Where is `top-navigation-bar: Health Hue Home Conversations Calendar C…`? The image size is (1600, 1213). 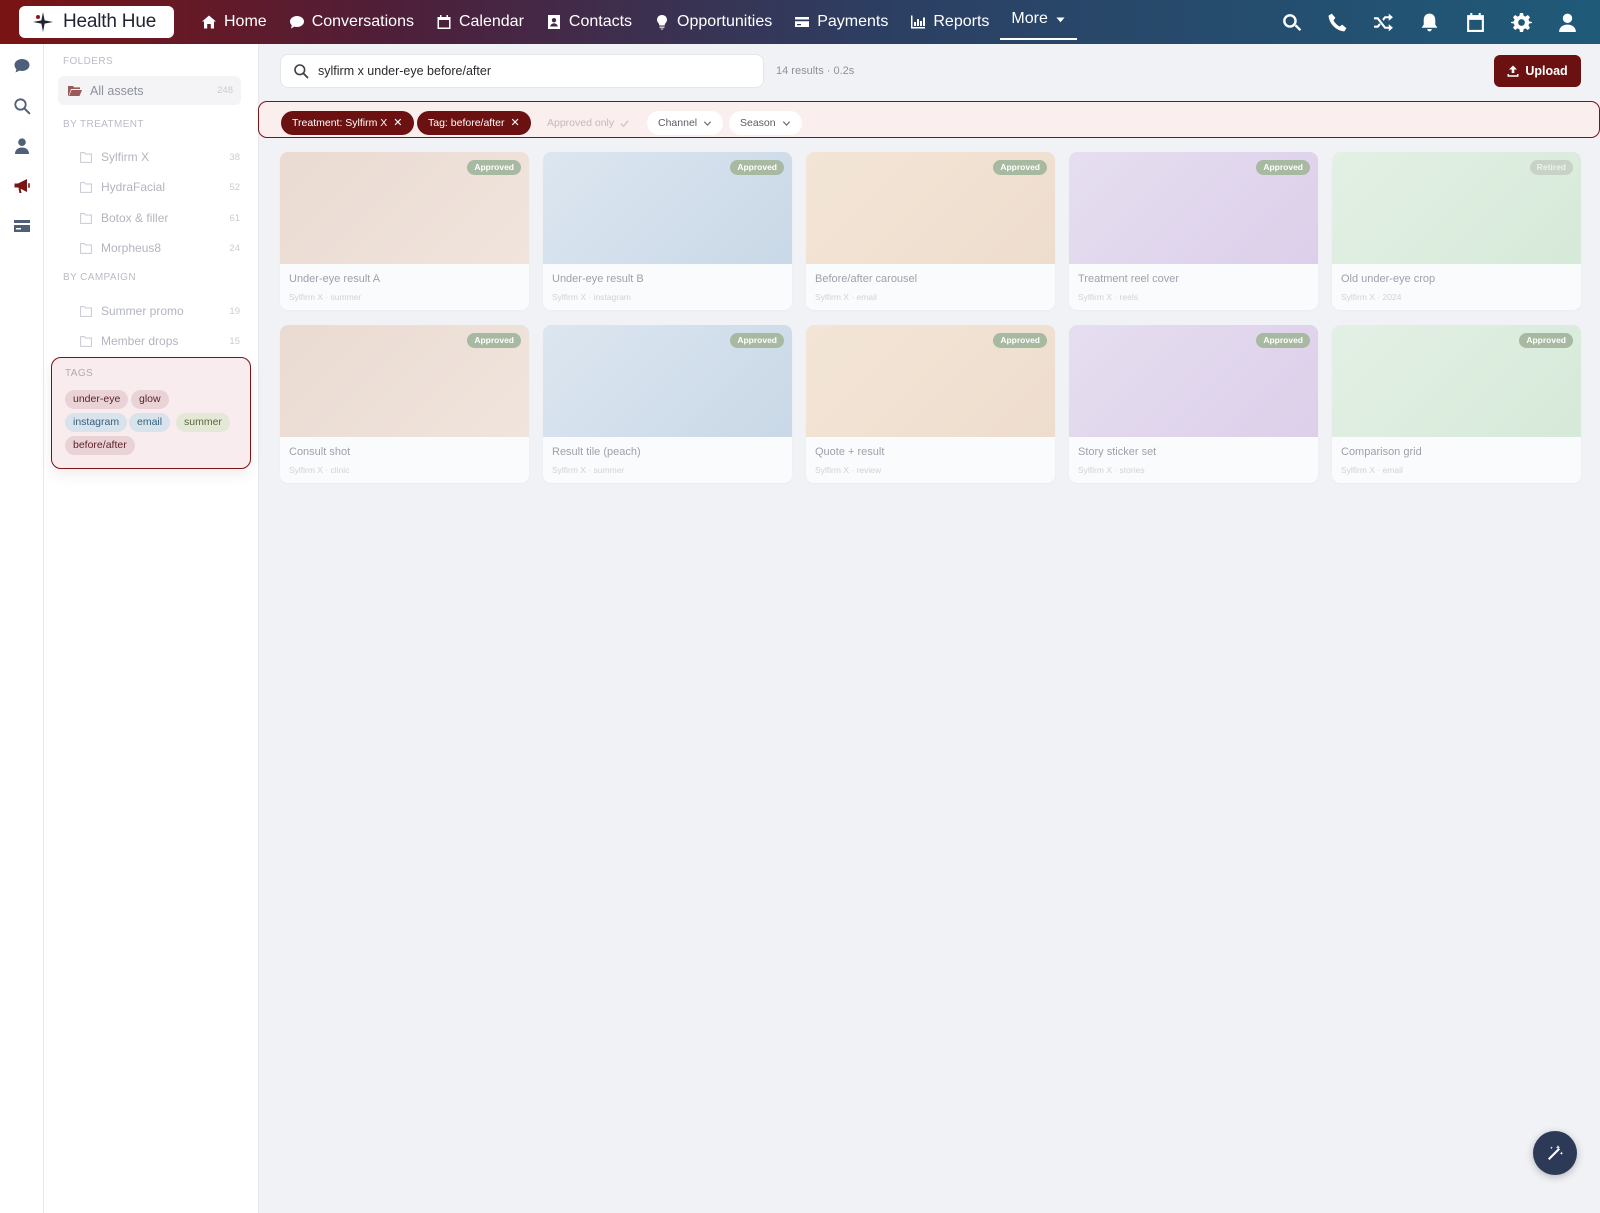 top-navigation-bar: Health Hue Home Conversations Calendar C… is located at coordinates (800, 22).